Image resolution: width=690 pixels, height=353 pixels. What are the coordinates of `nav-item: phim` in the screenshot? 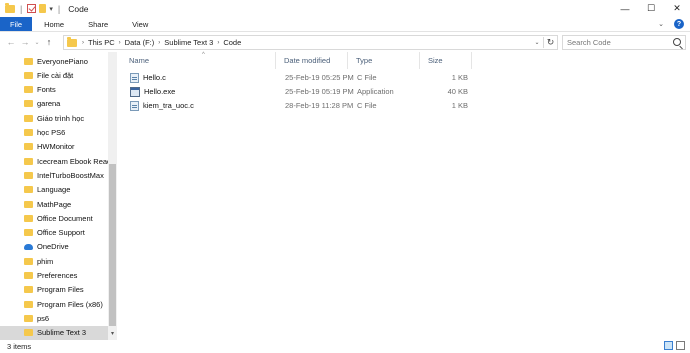 It's located at (54, 261).